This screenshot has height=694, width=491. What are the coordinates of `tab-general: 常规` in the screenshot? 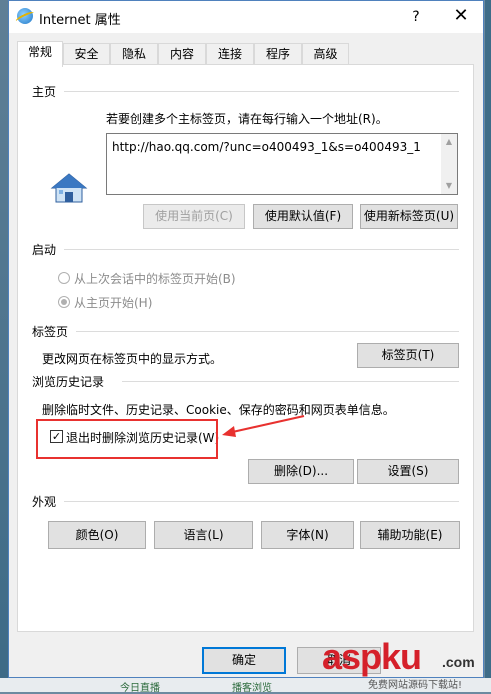 It's located at (40, 54).